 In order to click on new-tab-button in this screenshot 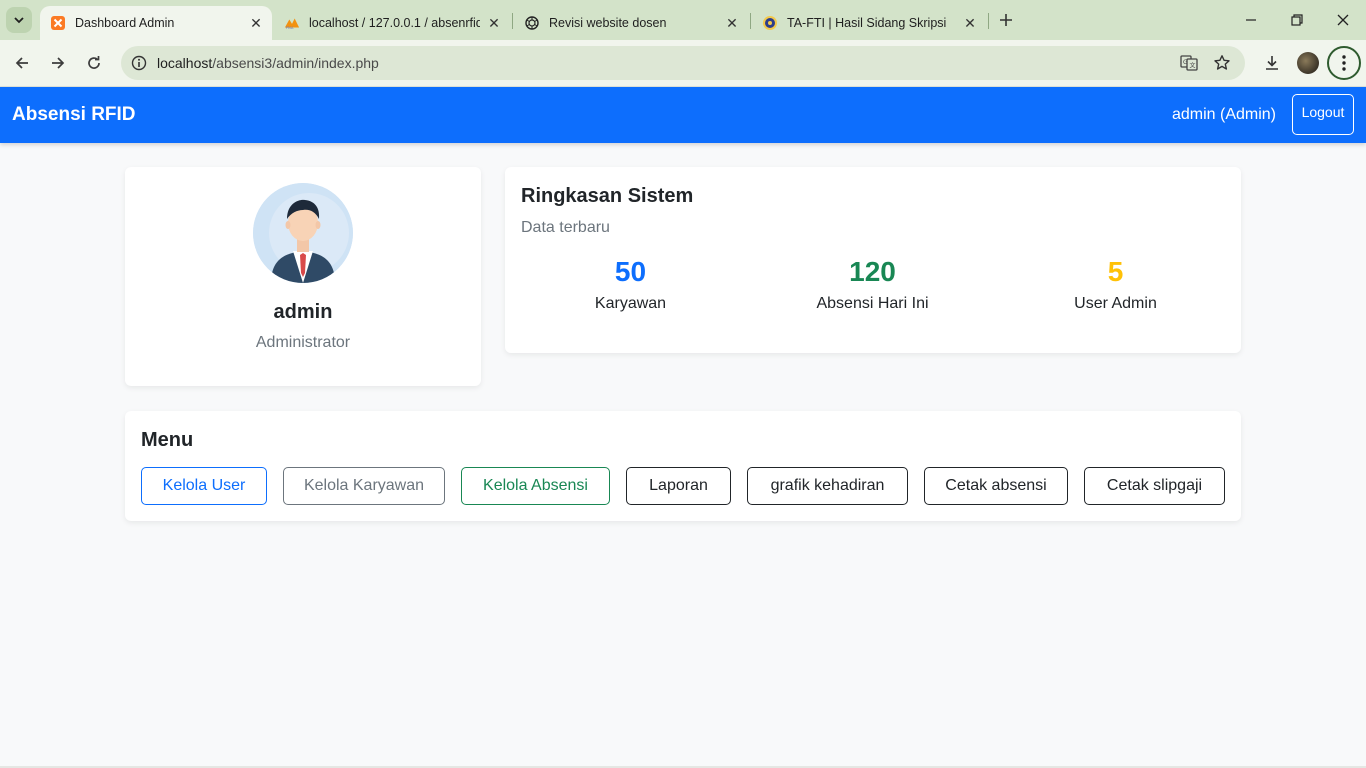, I will do `click(1006, 20)`.